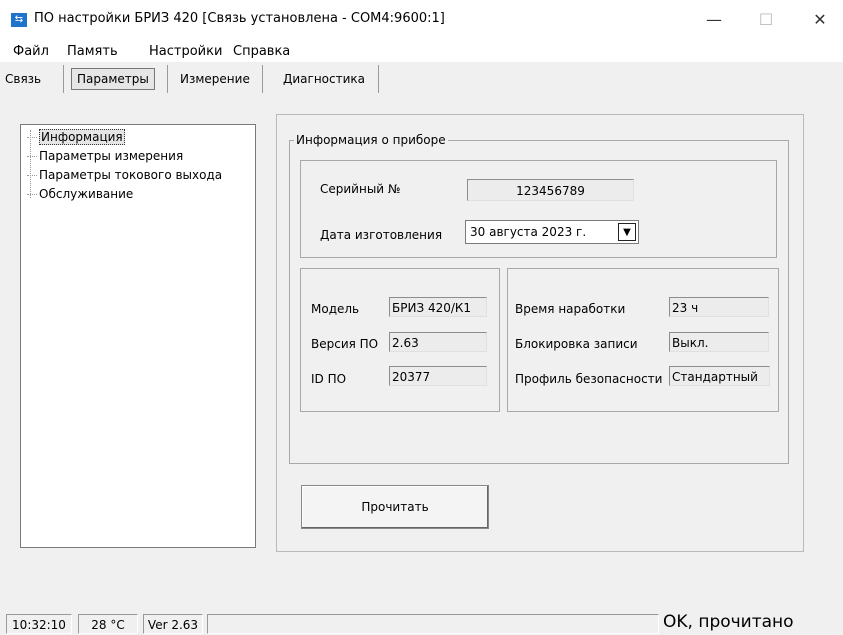  Describe the element at coordinates (438, 342) in the screenshot. I see `version-field: 2.63` at that location.